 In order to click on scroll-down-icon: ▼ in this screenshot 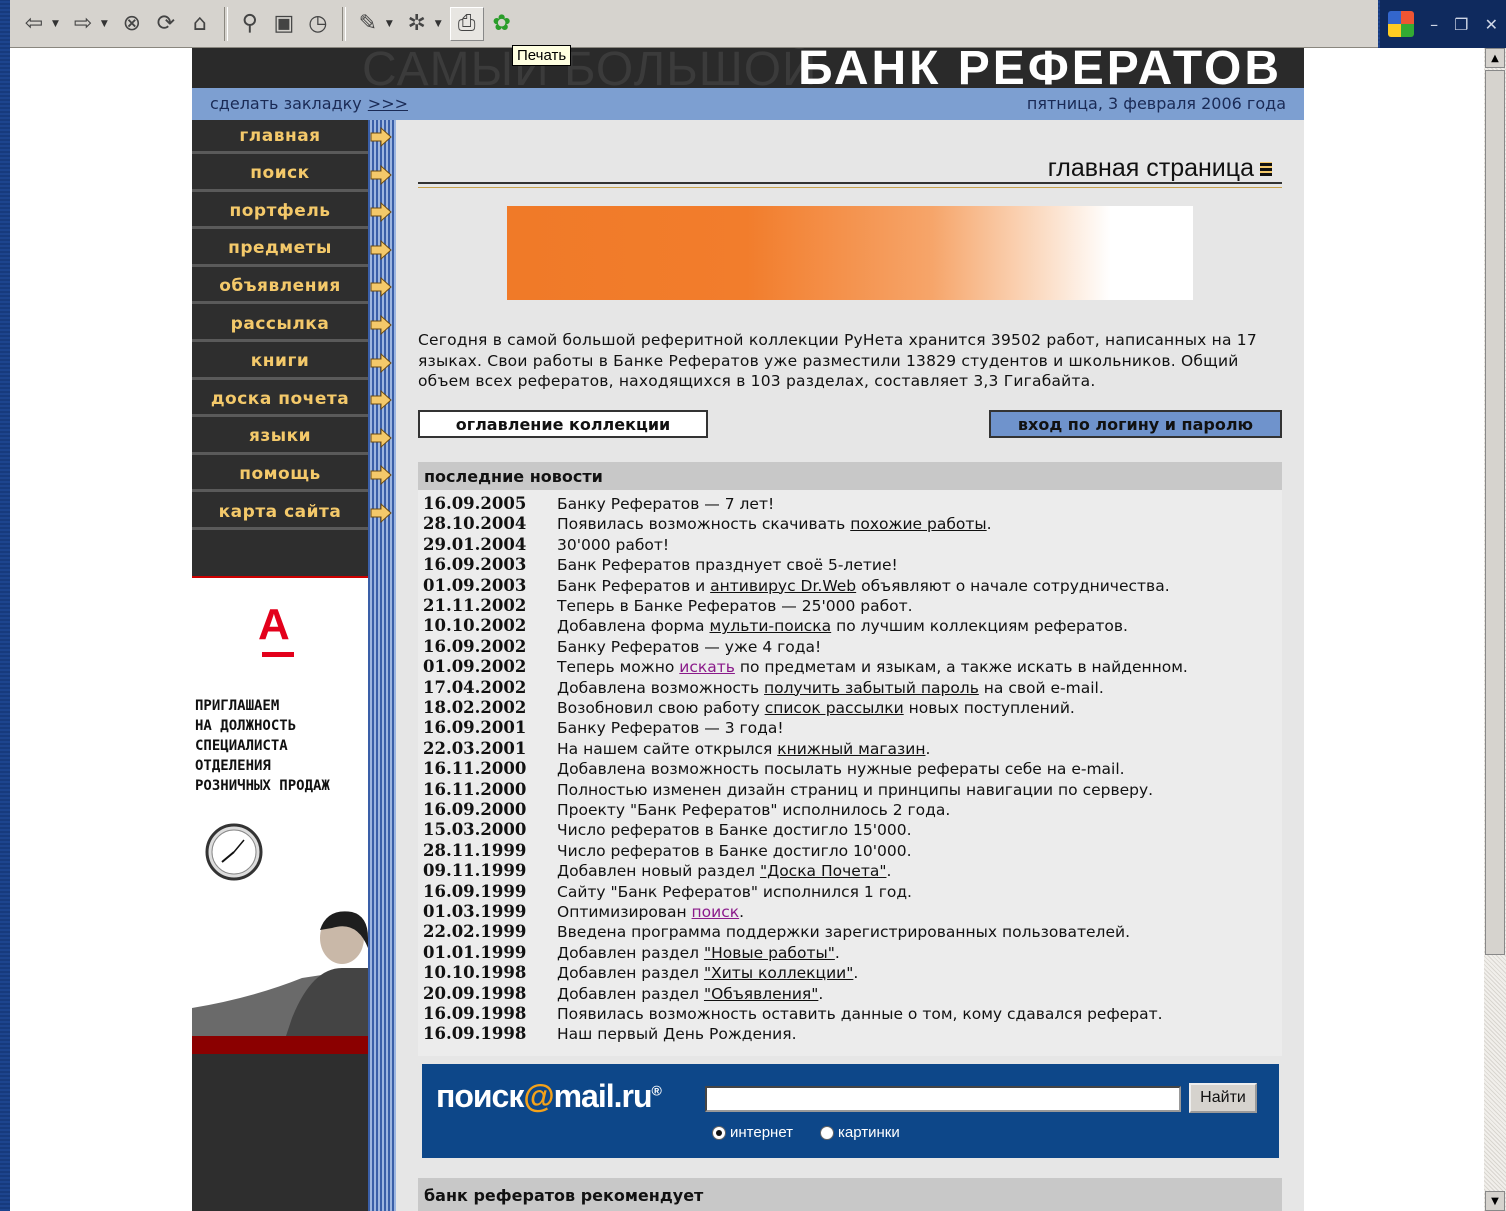, I will do `click(1495, 1201)`.